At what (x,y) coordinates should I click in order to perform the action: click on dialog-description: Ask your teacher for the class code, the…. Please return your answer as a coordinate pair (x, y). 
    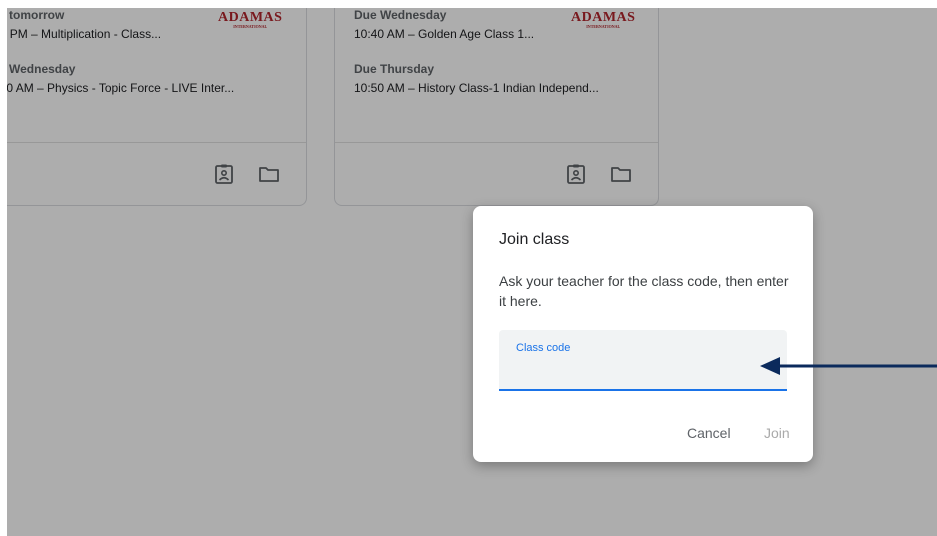
    Looking at the image, I should click on (644, 291).